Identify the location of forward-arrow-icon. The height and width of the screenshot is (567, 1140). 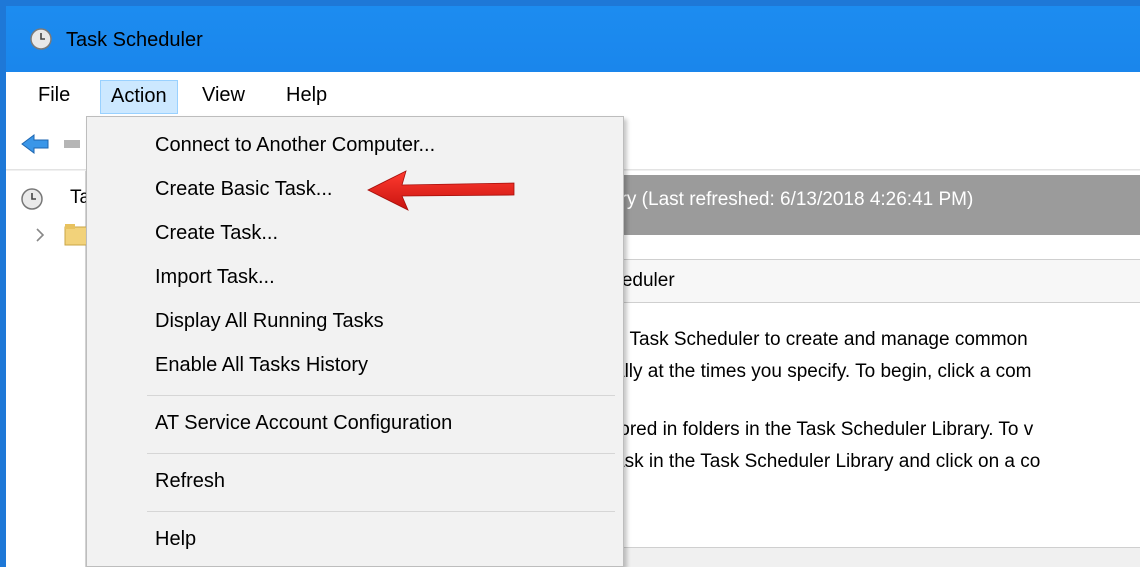
(73, 144).